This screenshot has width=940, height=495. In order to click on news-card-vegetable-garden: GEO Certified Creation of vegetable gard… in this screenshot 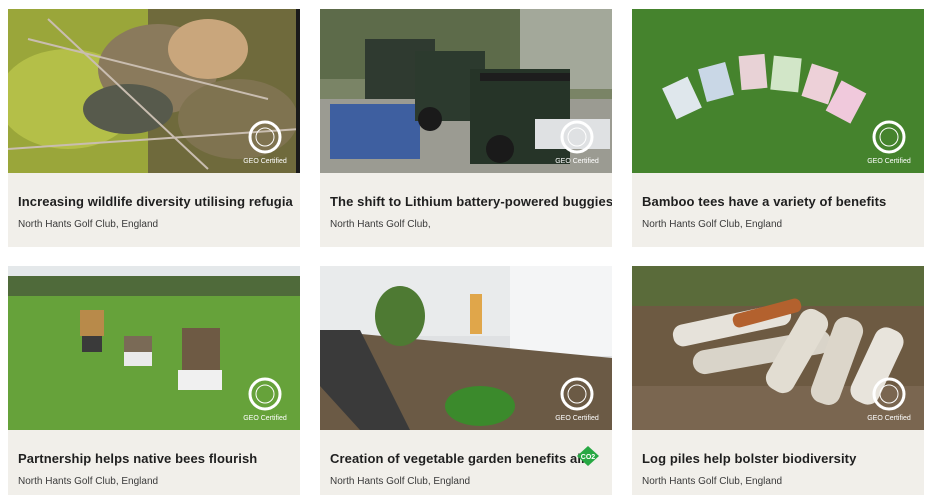, I will do `click(466, 380)`.